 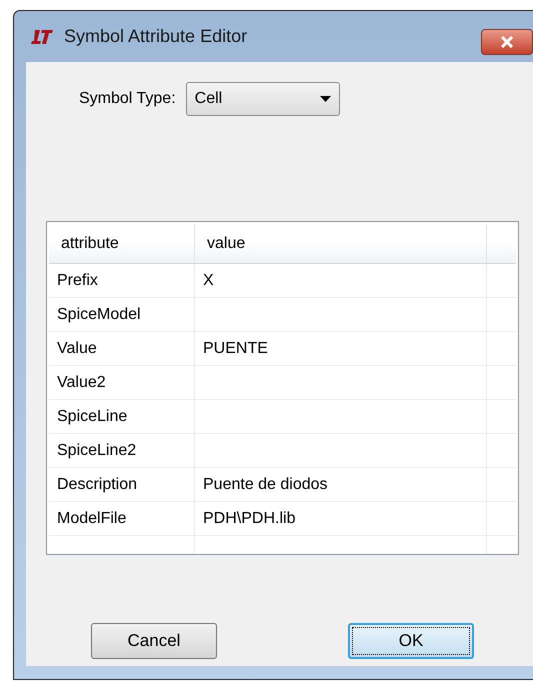 I want to click on window-title: Symbol Attribute Editor, so click(x=156, y=36).